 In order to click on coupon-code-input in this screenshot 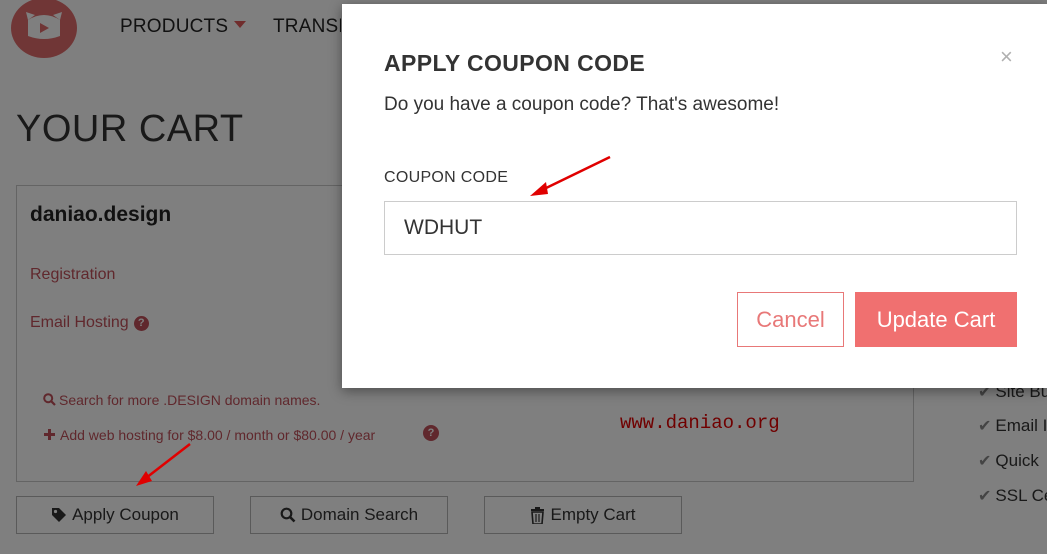, I will do `click(700, 228)`.